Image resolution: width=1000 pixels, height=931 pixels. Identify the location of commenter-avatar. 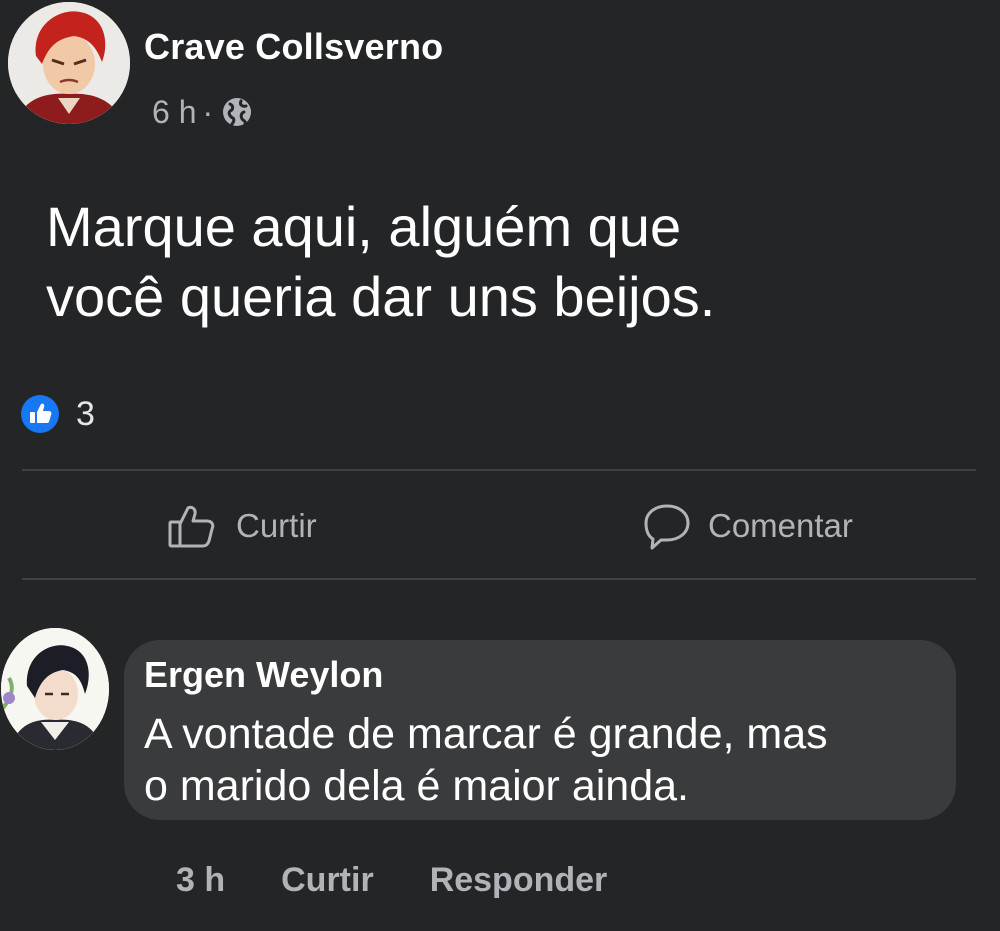
(55, 689).